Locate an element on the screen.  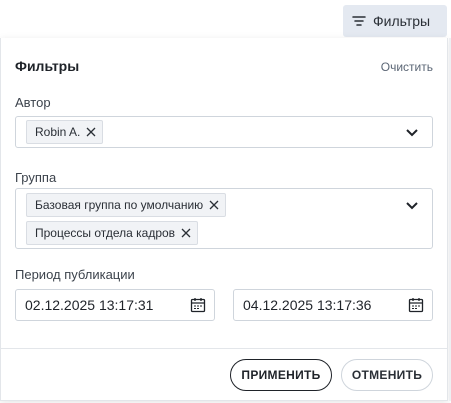
apply-button: ПРИМЕНИТЬ is located at coordinates (281, 375).